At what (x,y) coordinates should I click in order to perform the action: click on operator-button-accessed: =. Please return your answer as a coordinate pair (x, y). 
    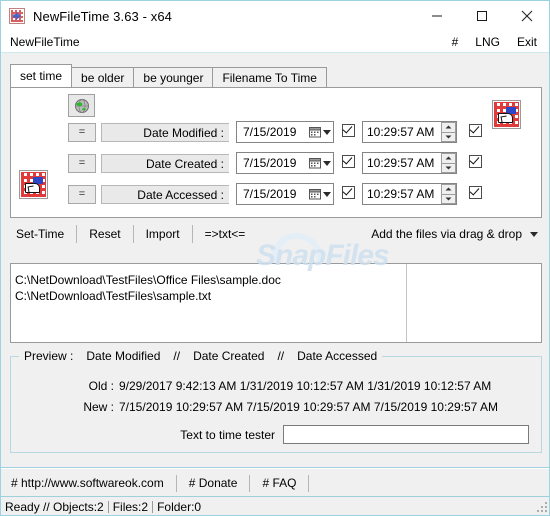
    Looking at the image, I should click on (82, 194).